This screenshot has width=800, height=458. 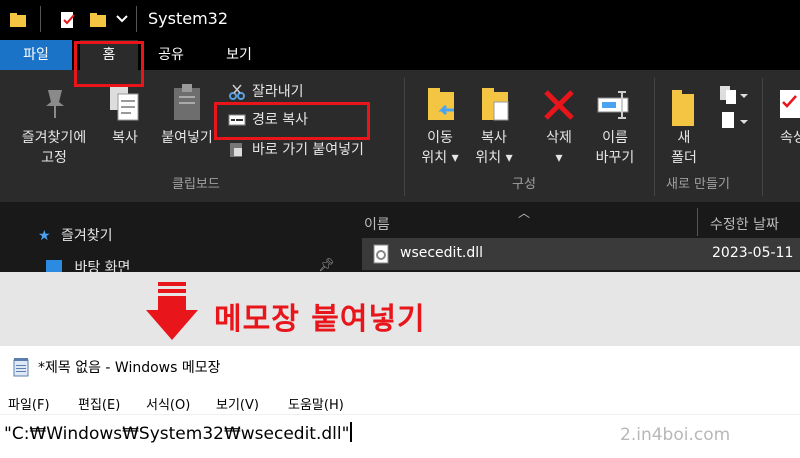 What do you see at coordinates (125, 138) in the screenshot?
I see `copy-button: 복사` at bounding box center [125, 138].